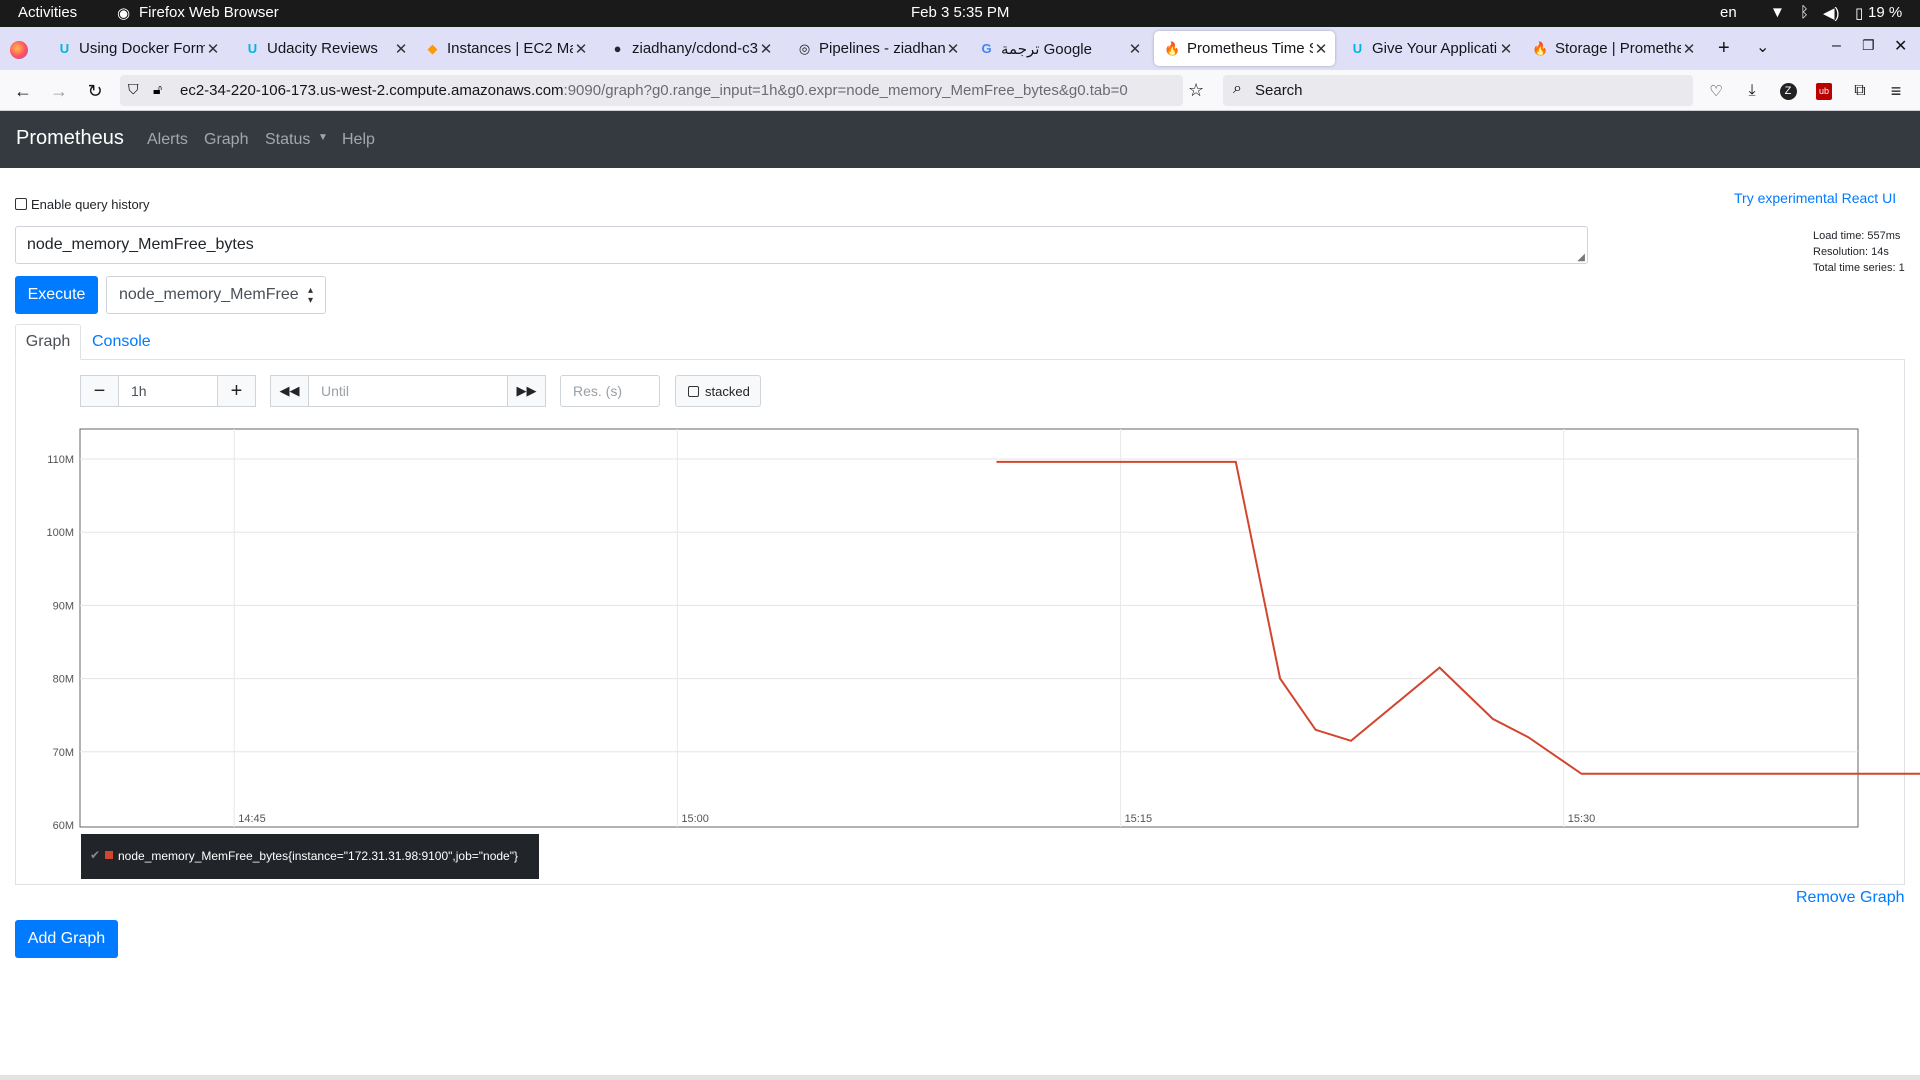  Describe the element at coordinates (1139, 819) in the screenshot. I see `x-tick-label: 15:15` at that location.